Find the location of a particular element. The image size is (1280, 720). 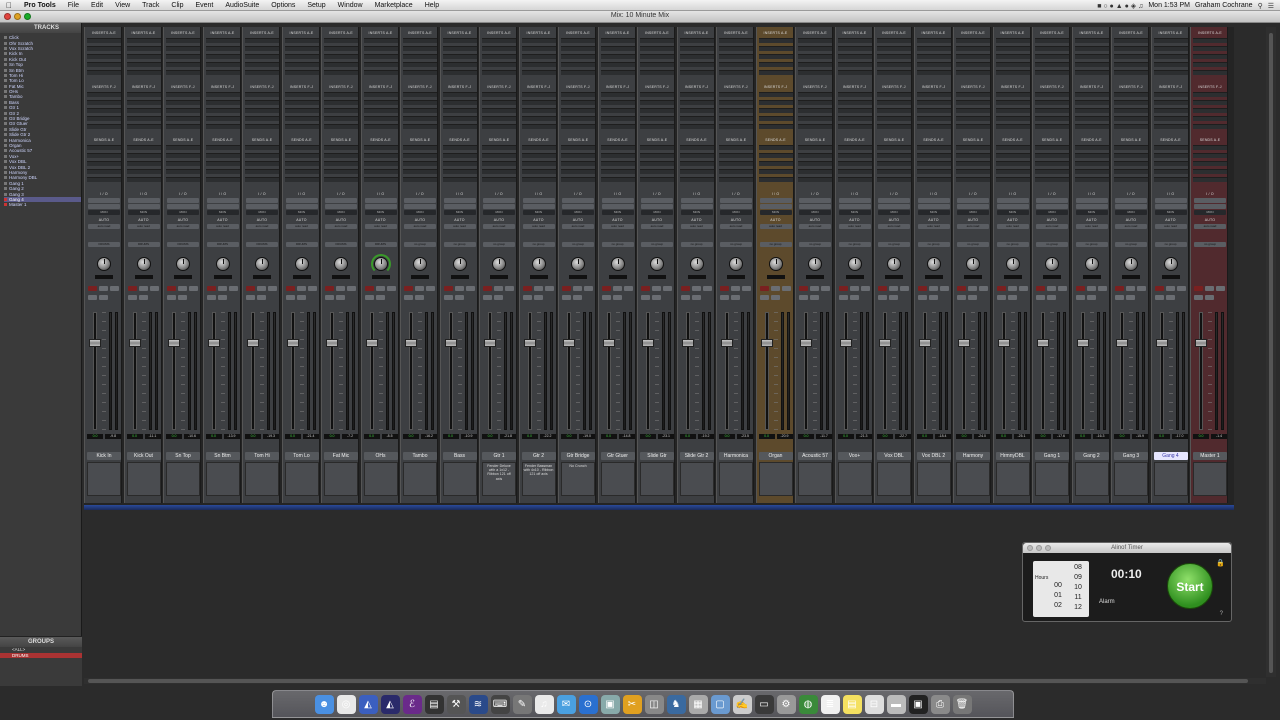

menu-setup: Setup is located at coordinates (316, 5).